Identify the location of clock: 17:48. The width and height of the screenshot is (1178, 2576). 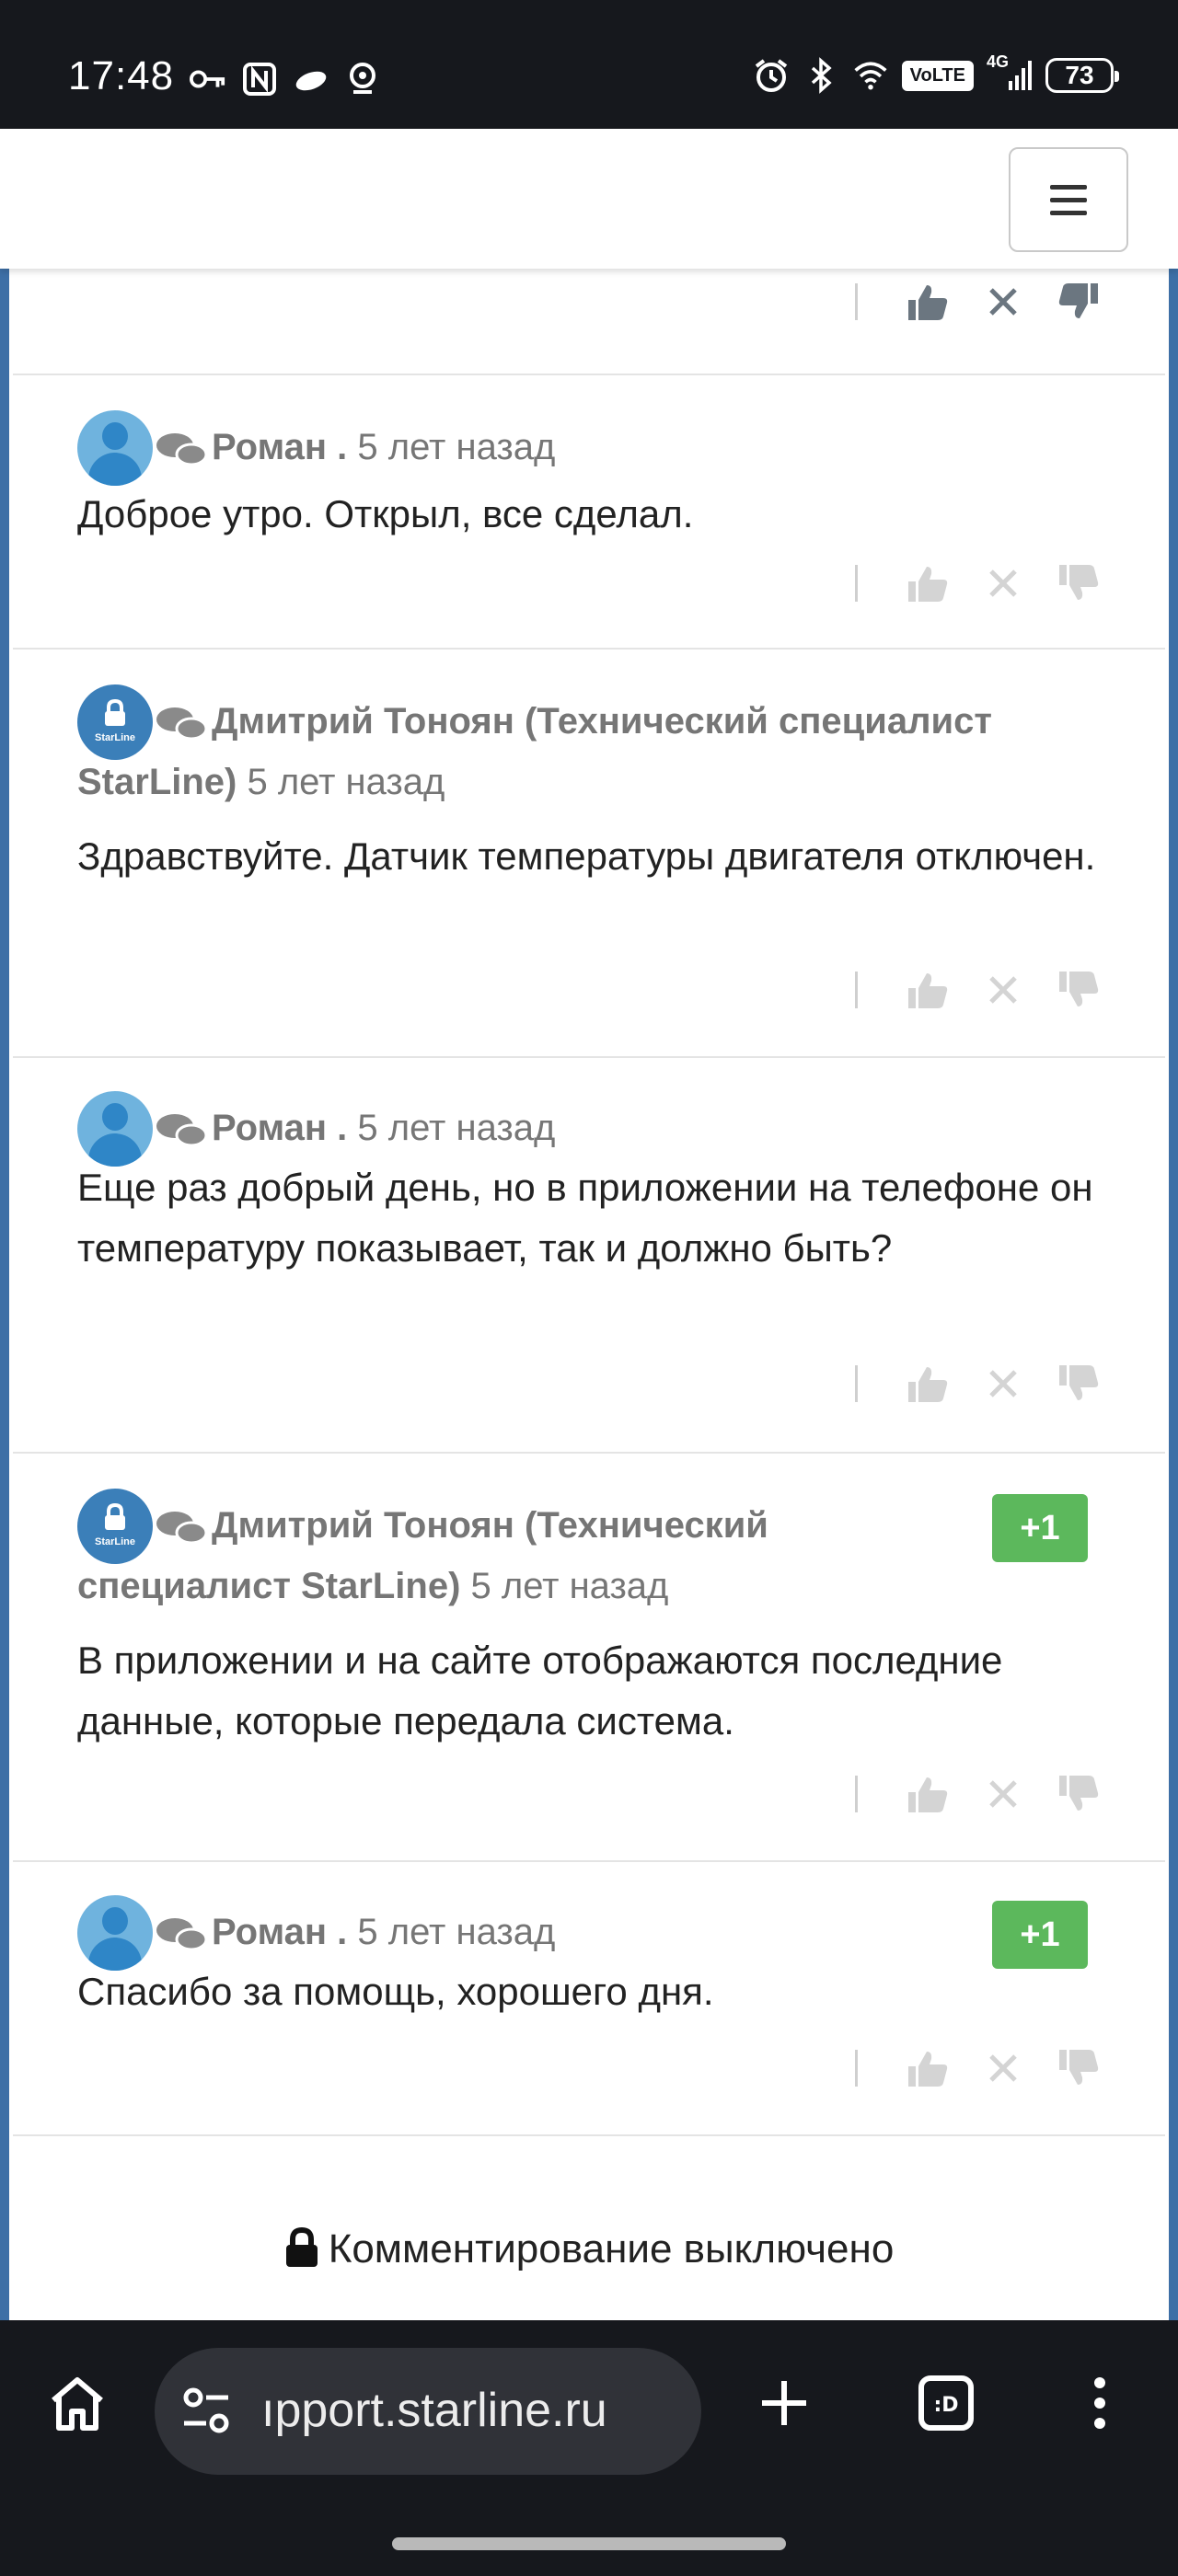
(121, 75).